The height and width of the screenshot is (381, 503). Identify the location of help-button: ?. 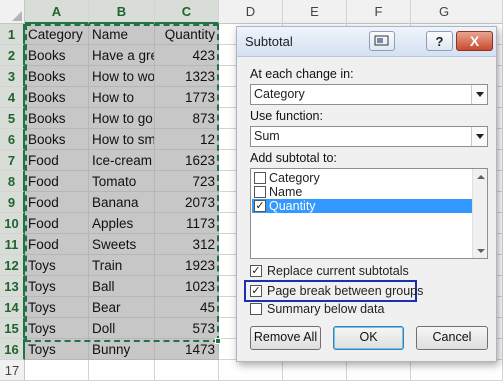
(439, 41).